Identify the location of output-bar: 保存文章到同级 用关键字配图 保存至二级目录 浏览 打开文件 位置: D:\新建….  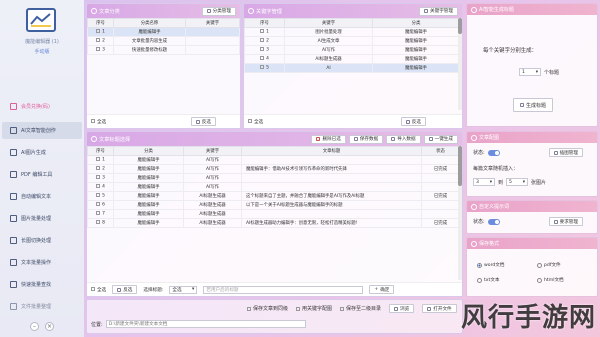
(274, 316).